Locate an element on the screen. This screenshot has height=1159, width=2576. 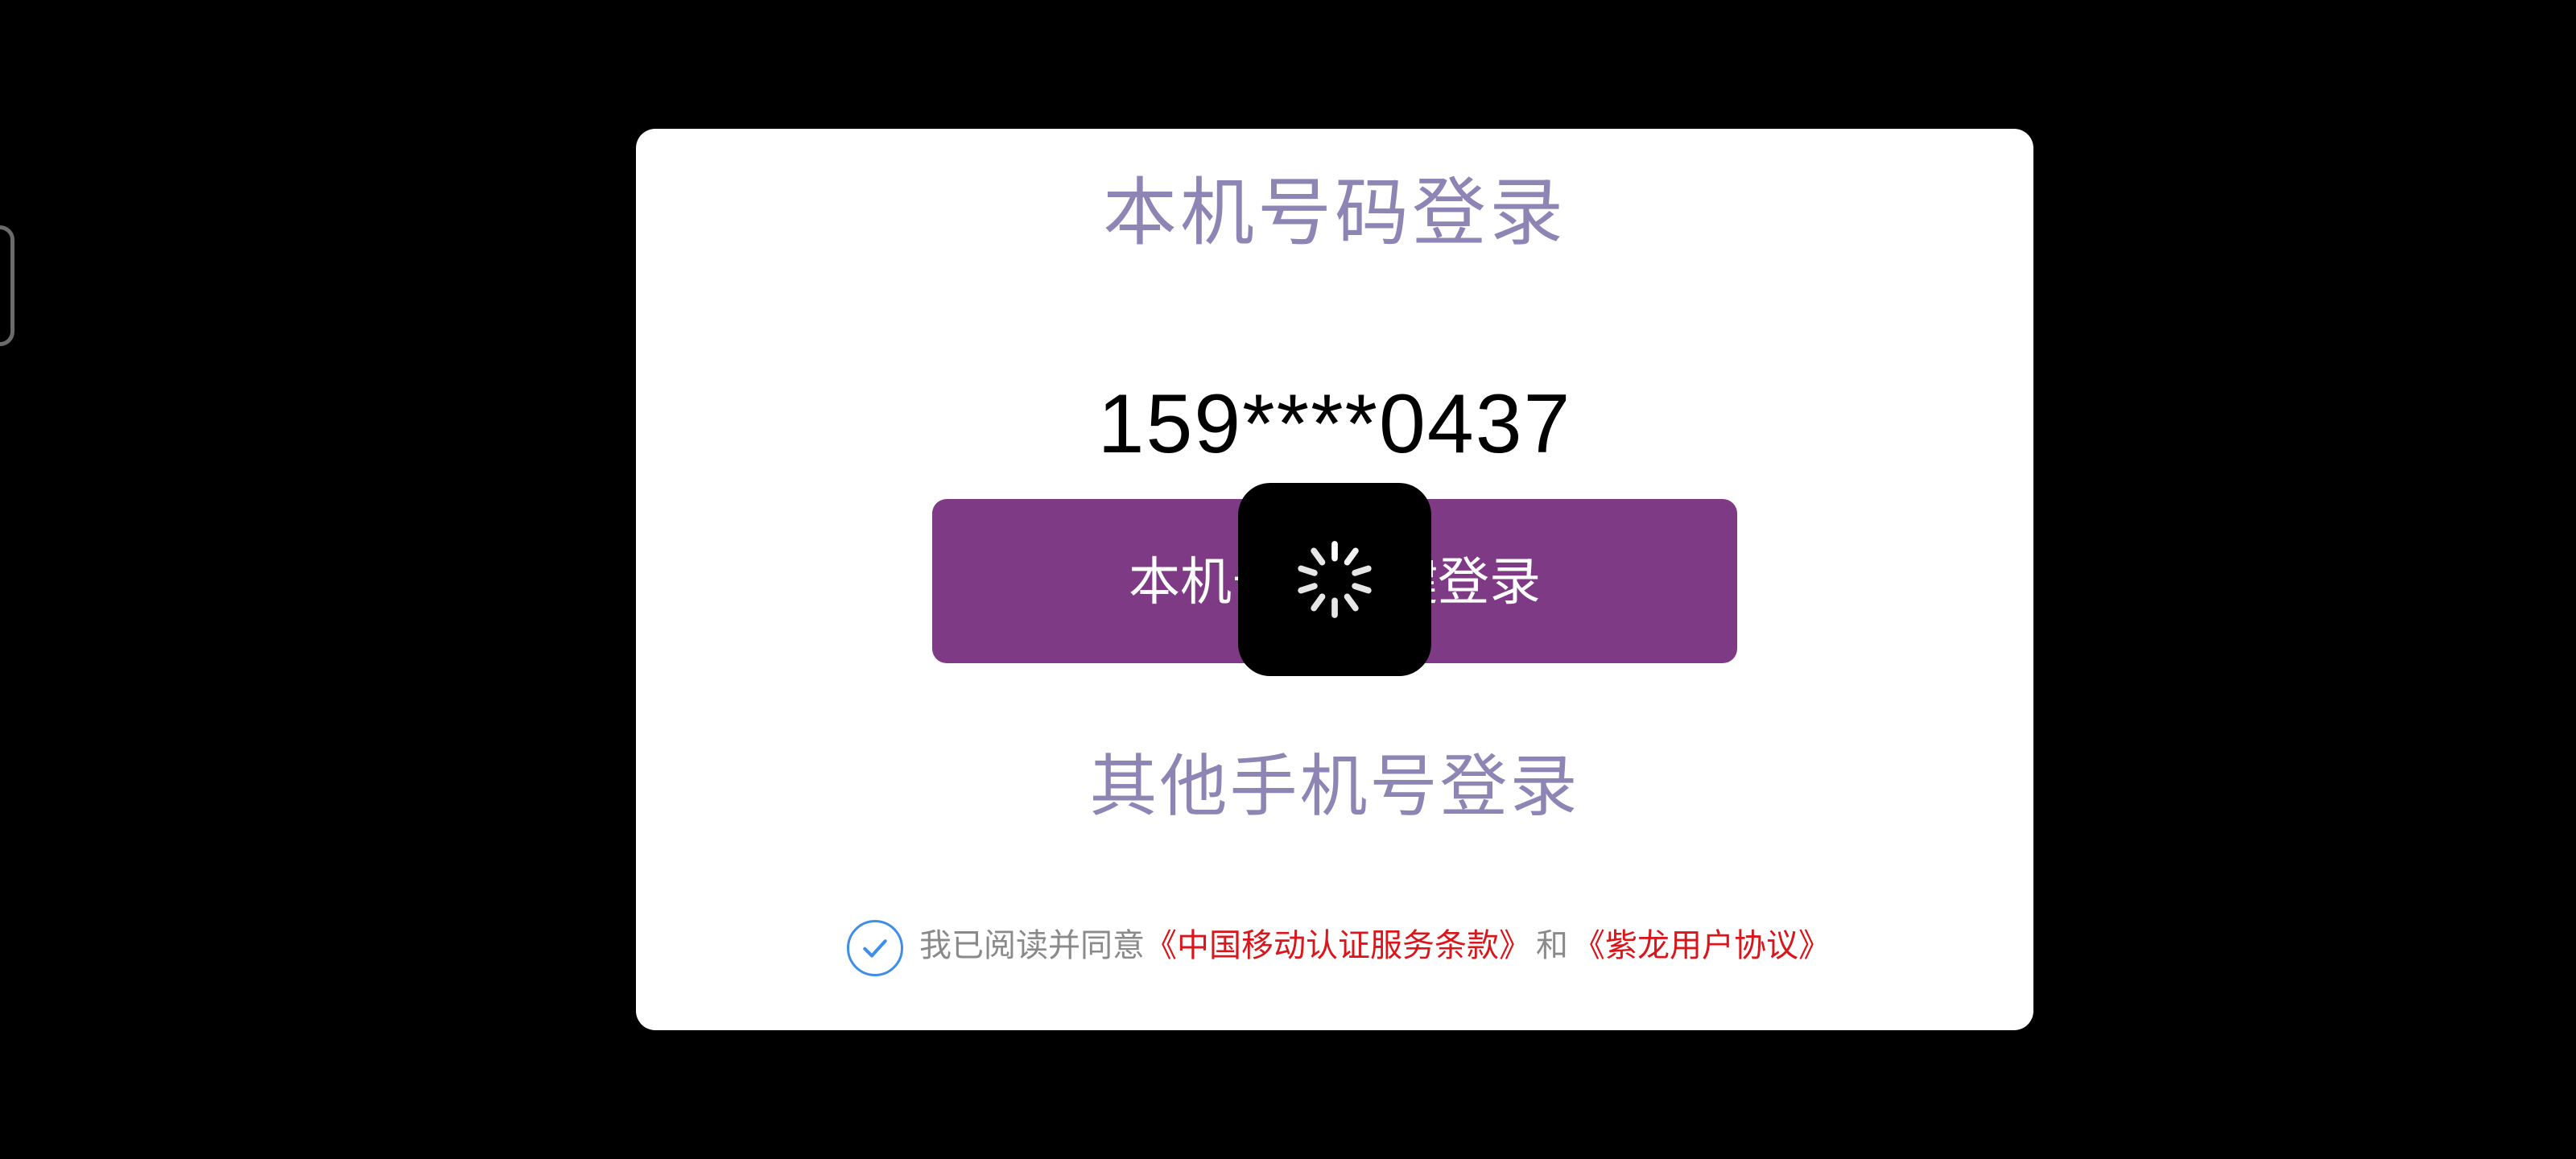
agreement-connector: 和 is located at coordinates (1552, 945).